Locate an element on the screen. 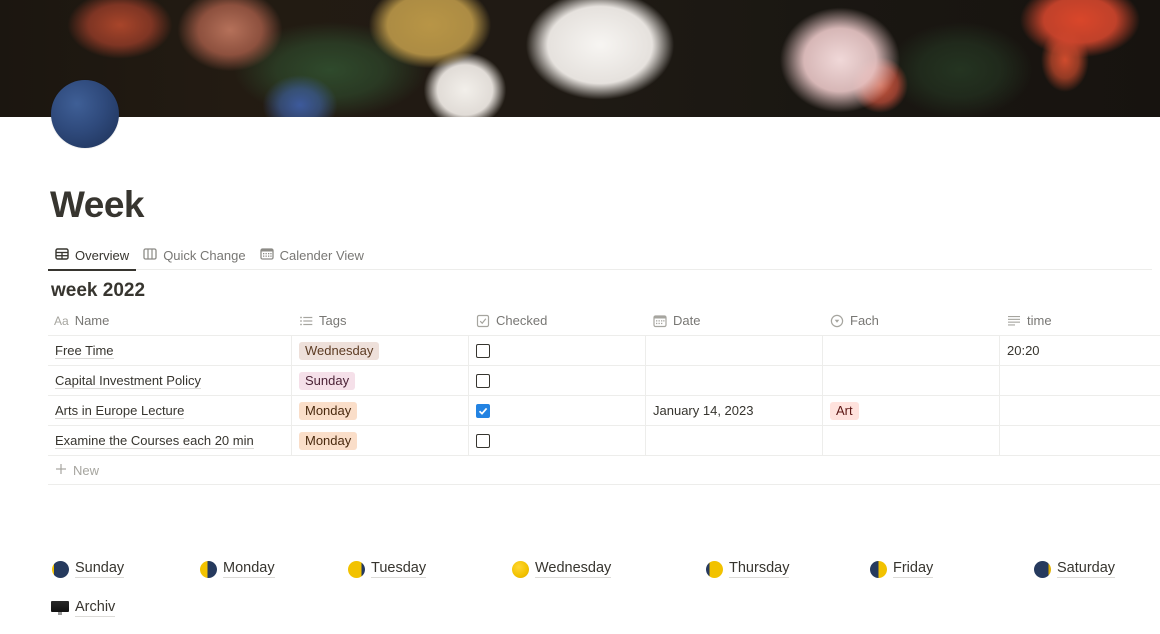 The image size is (1160, 634). checkmark-icon is located at coordinates (483, 411).